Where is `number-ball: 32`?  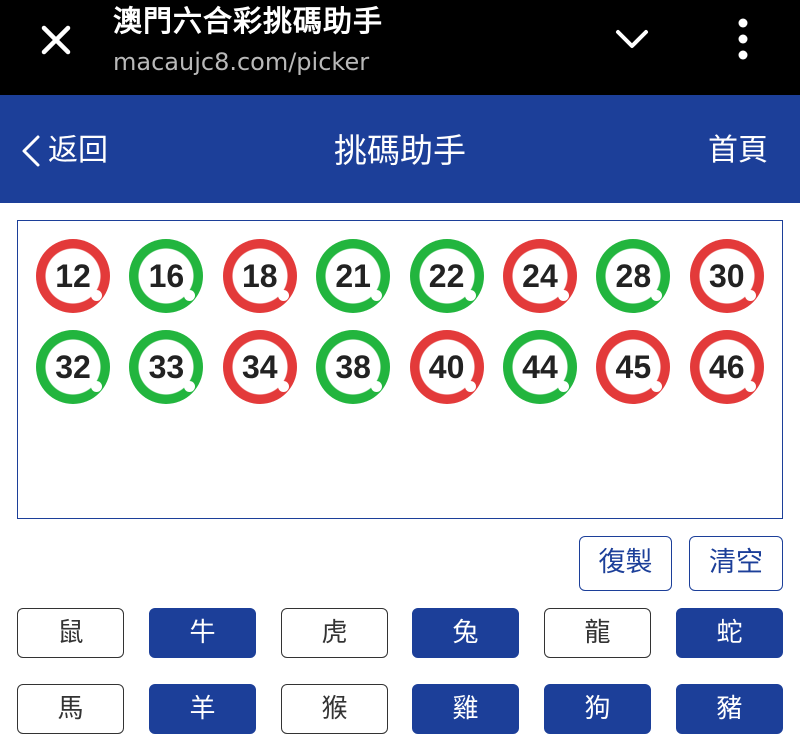 number-ball: 32 is located at coordinates (73, 367).